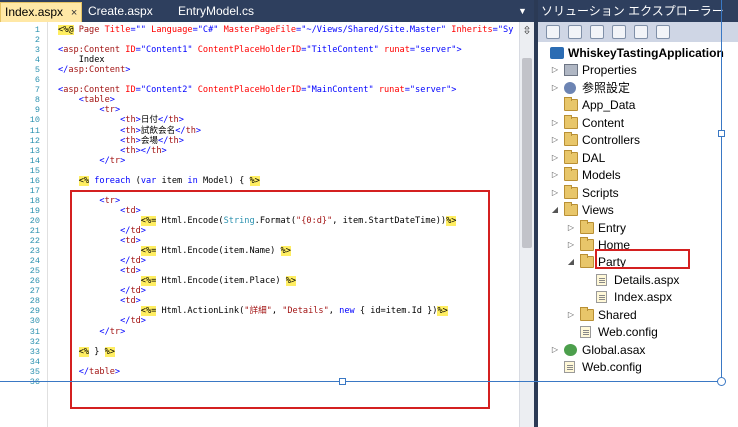 This screenshot has width=738, height=427. I want to click on selection-guide-horizontal, so click(361, 381).